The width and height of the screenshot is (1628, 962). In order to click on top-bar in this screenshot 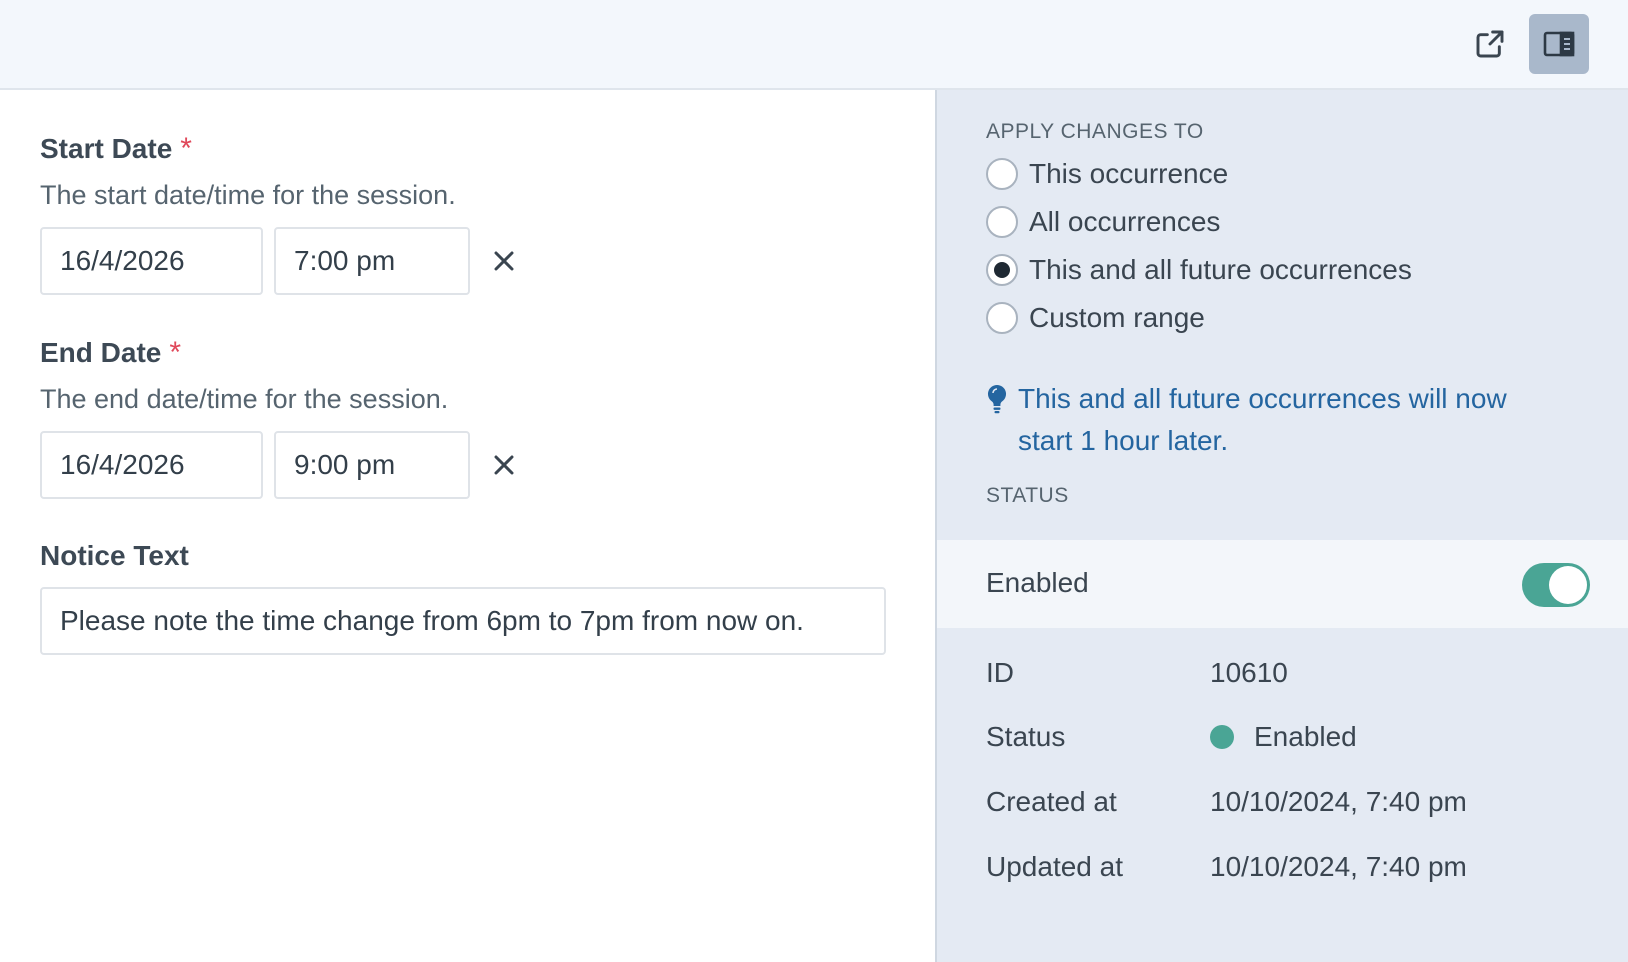, I will do `click(814, 45)`.